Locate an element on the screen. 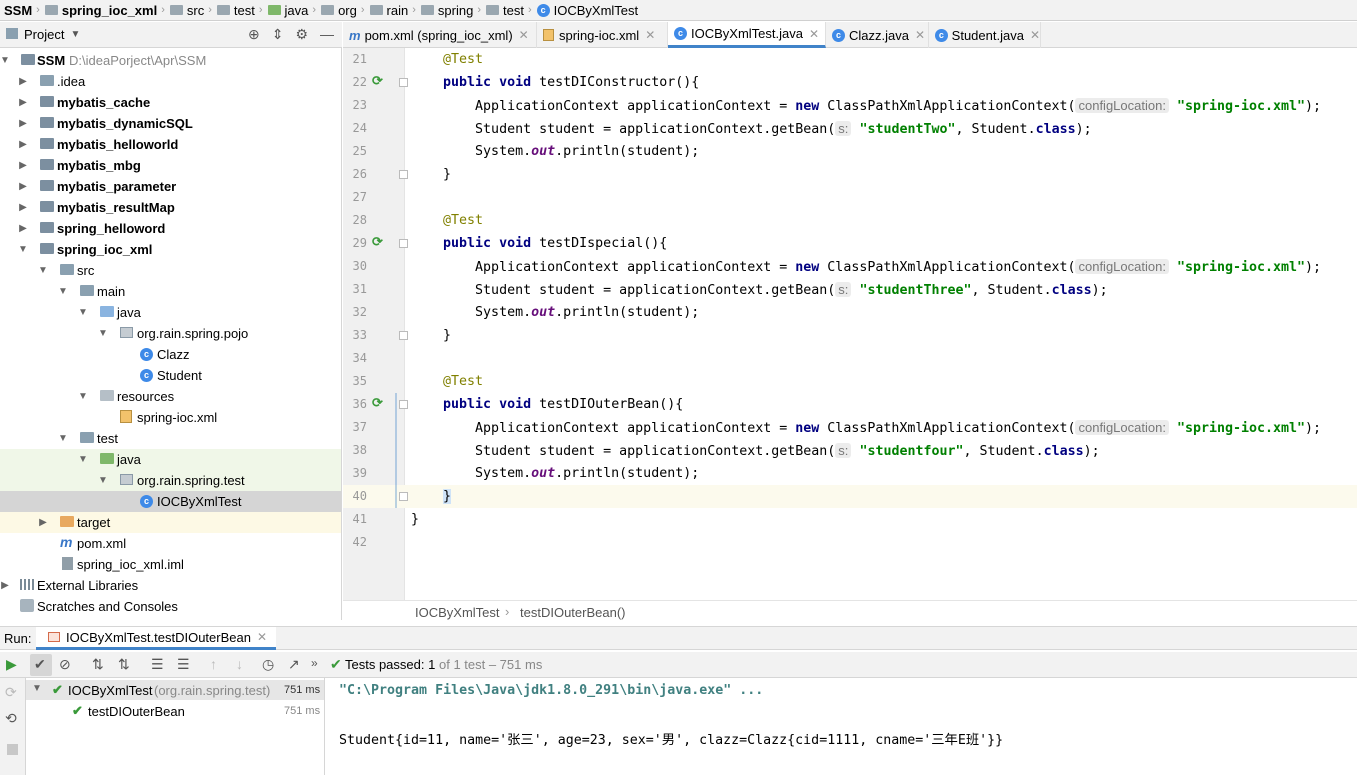  minimize-icon: — is located at coordinates (327, 34).